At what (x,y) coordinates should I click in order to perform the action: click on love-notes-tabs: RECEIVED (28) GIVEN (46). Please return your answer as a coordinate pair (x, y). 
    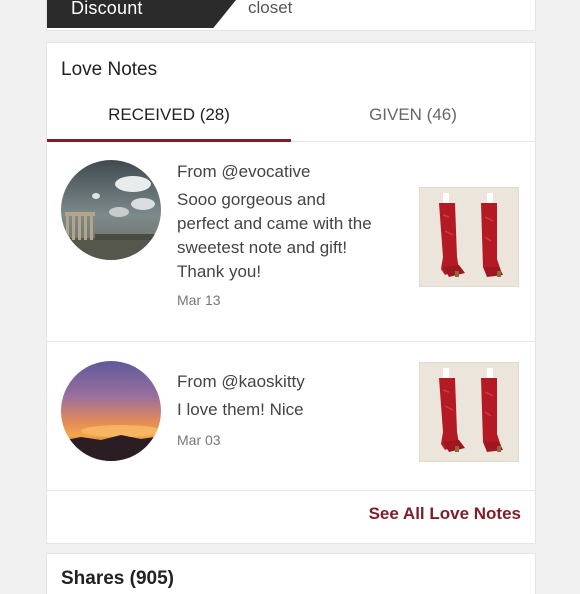
    Looking at the image, I should click on (291, 121).